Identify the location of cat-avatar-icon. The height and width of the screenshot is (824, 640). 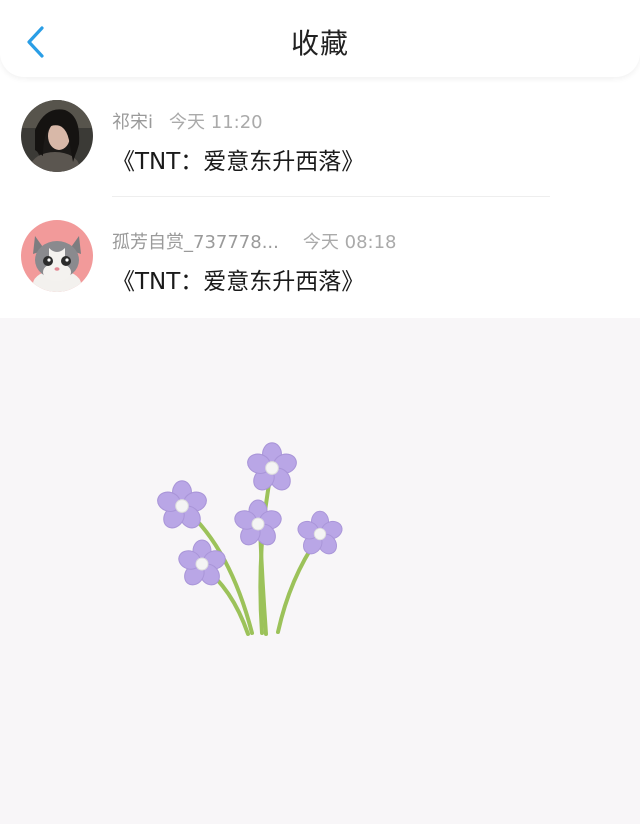
(57, 256).